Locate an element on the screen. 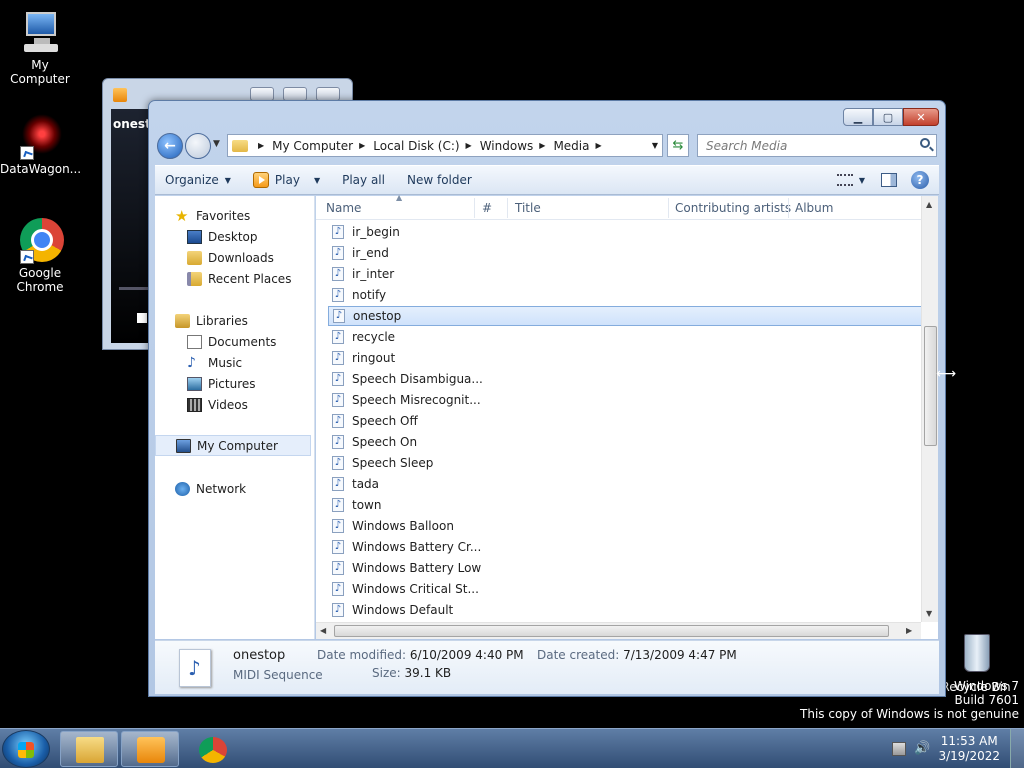 This screenshot has width=1024, height=768. horizontal-scrollbar: ◀ ▶ is located at coordinates (618, 630).